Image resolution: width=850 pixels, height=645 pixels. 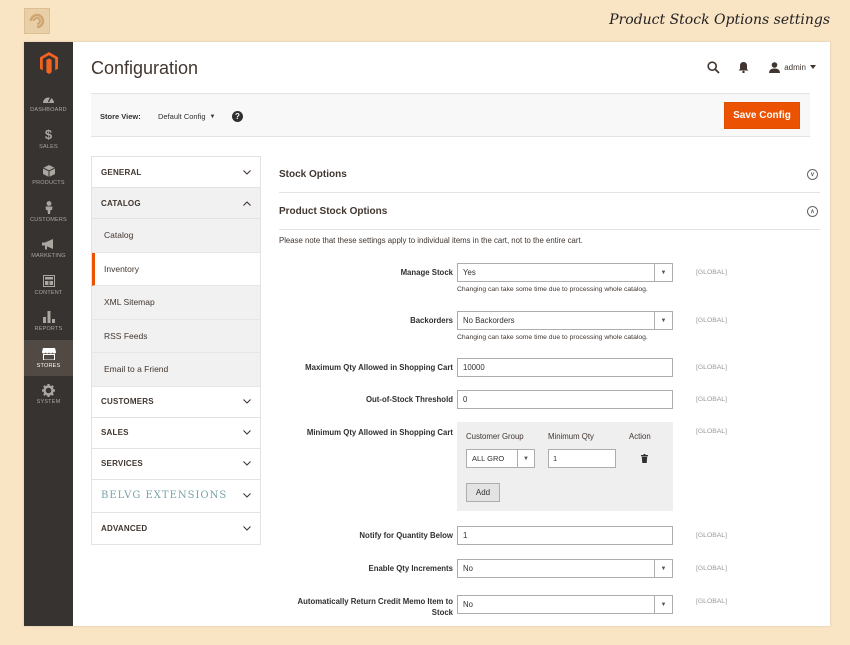 I want to click on auto-return-select: No ▼, so click(x=565, y=604).